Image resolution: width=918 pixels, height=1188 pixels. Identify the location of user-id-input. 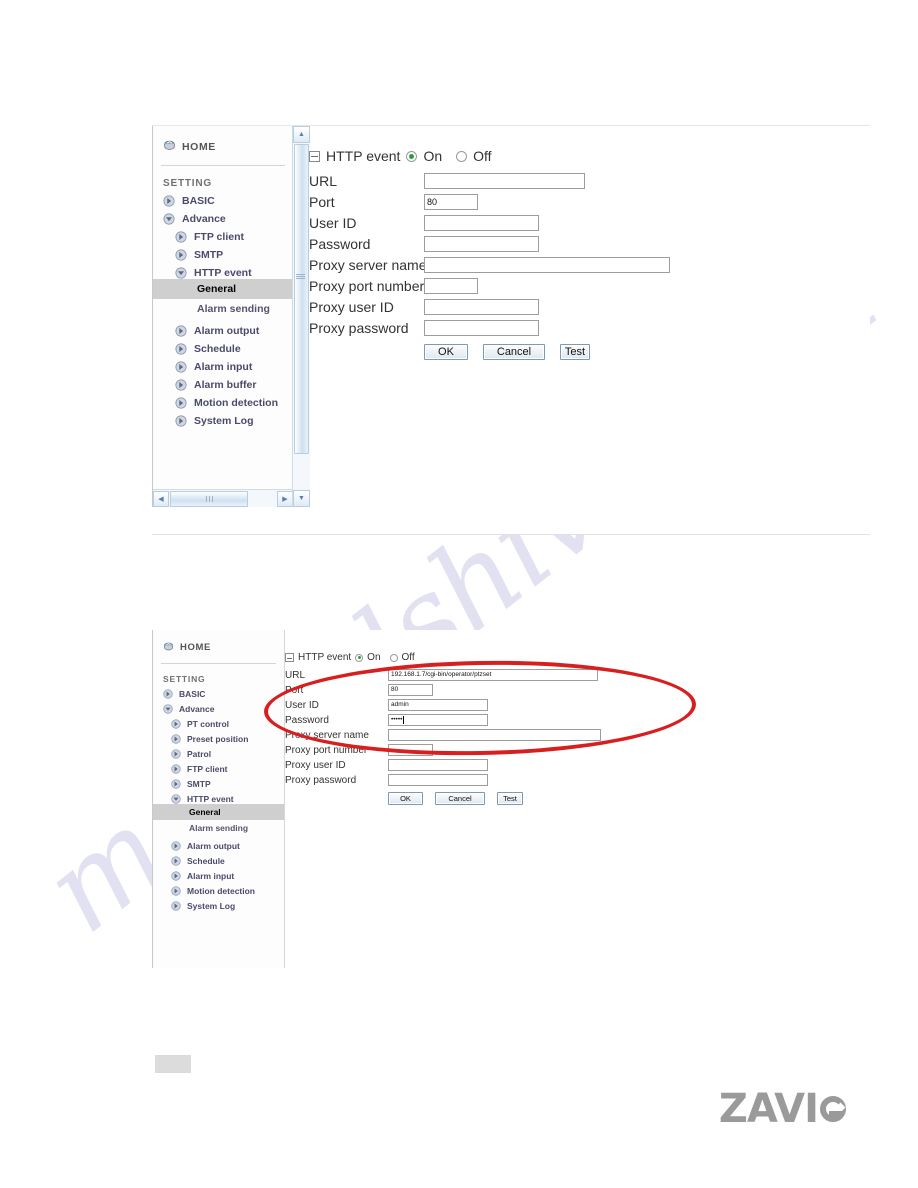
(481, 223).